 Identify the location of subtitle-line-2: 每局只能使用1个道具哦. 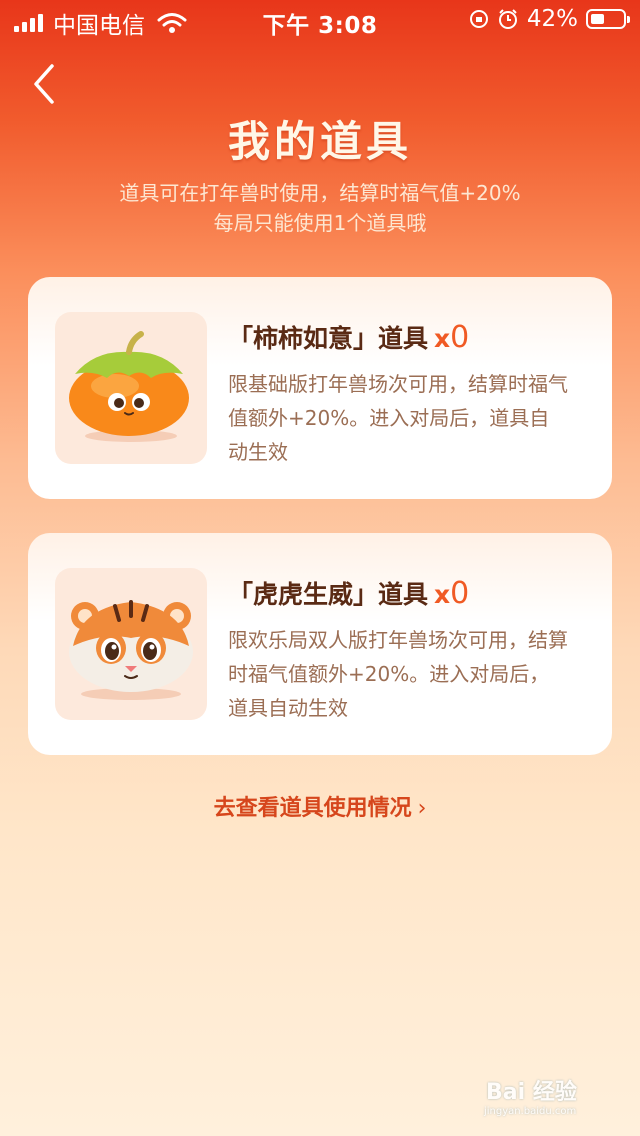
(320, 223).